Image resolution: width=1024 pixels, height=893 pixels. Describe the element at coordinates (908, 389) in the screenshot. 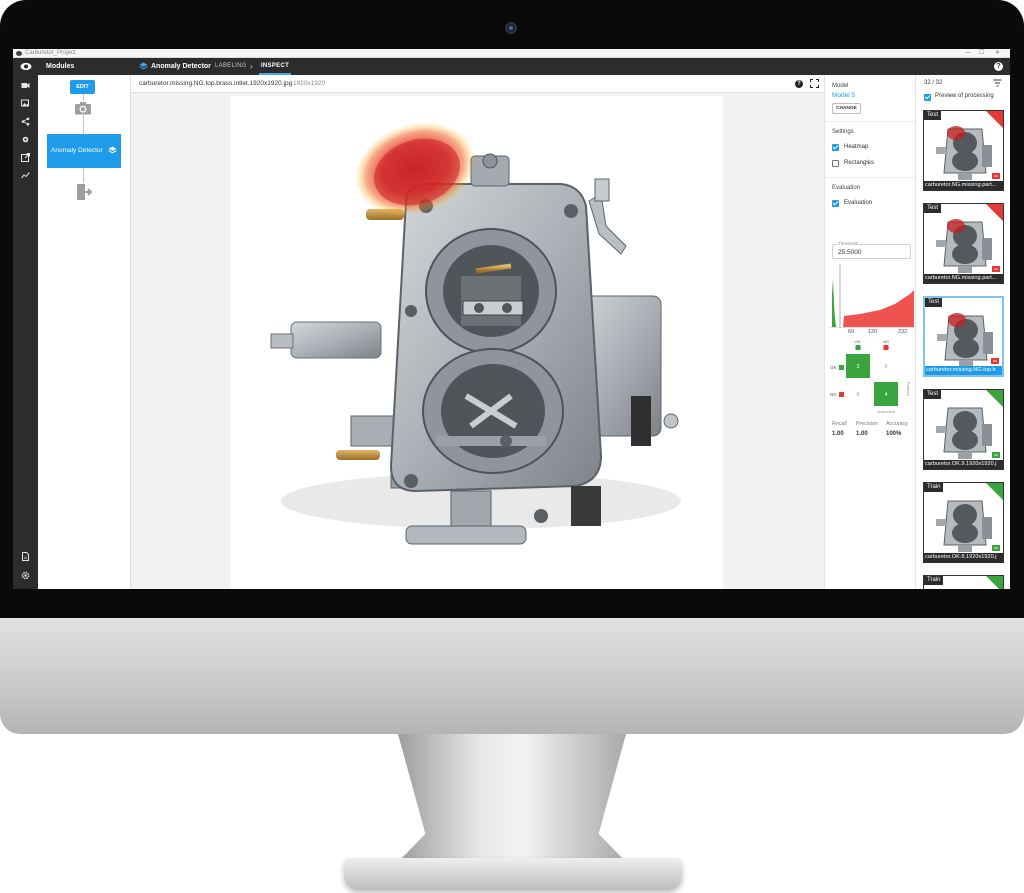

I see `cm-row-caption: Predicted` at that location.